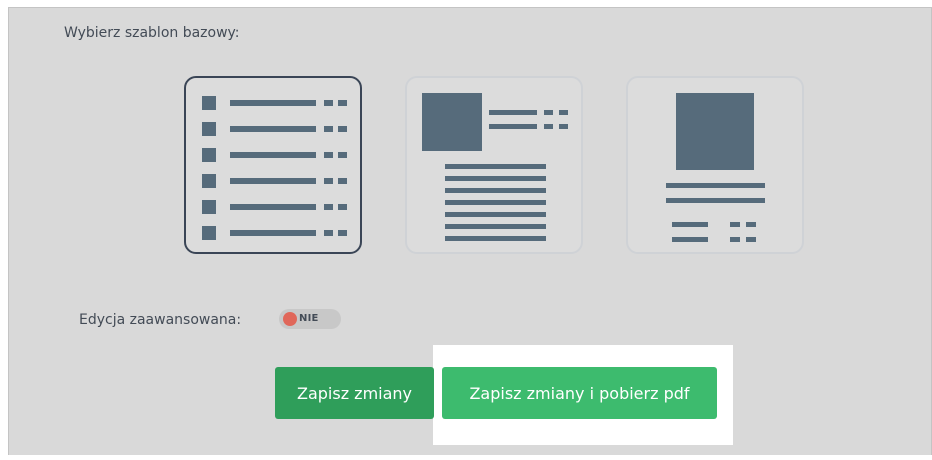  Describe the element at coordinates (579, 393) in the screenshot. I see `save-and-download-pdf-button: Zapisz zmiany i pobierz pdf` at that location.